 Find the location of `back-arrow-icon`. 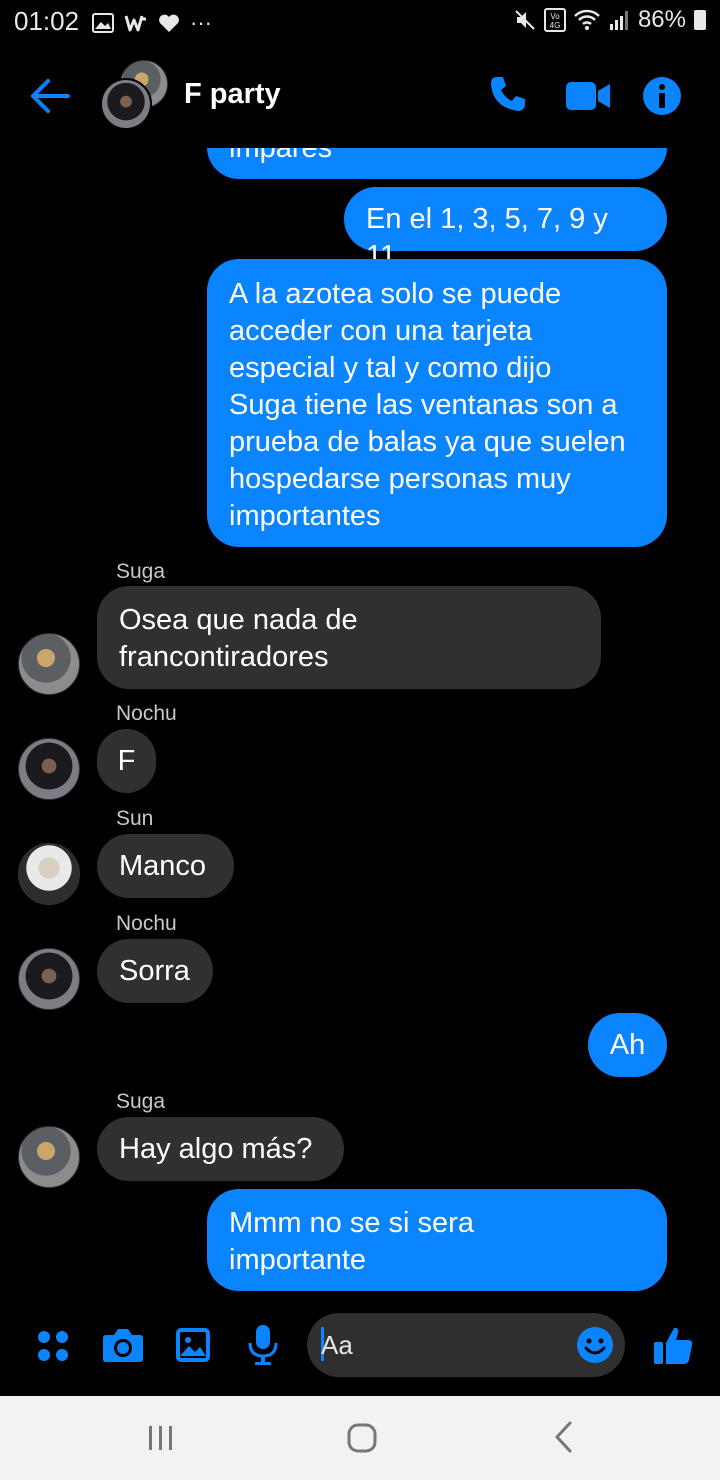

back-arrow-icon is located at coordinates (49, 96).